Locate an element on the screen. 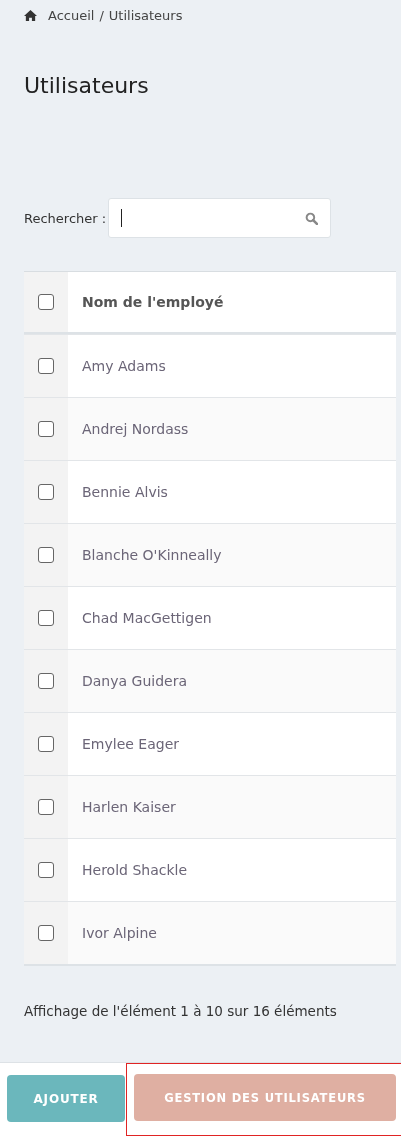  table-cell: Blanche O'Kinneally is located at coordinates (152, 555).